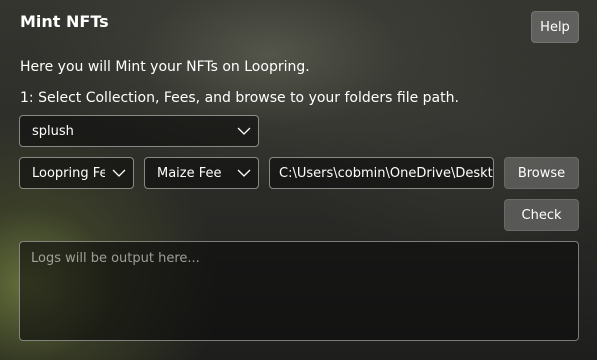 This screenshot has width=597, height=360. Describe the element at coordinates (541, 173) in the screenshot. I see `browse-button: Browse` at that location.